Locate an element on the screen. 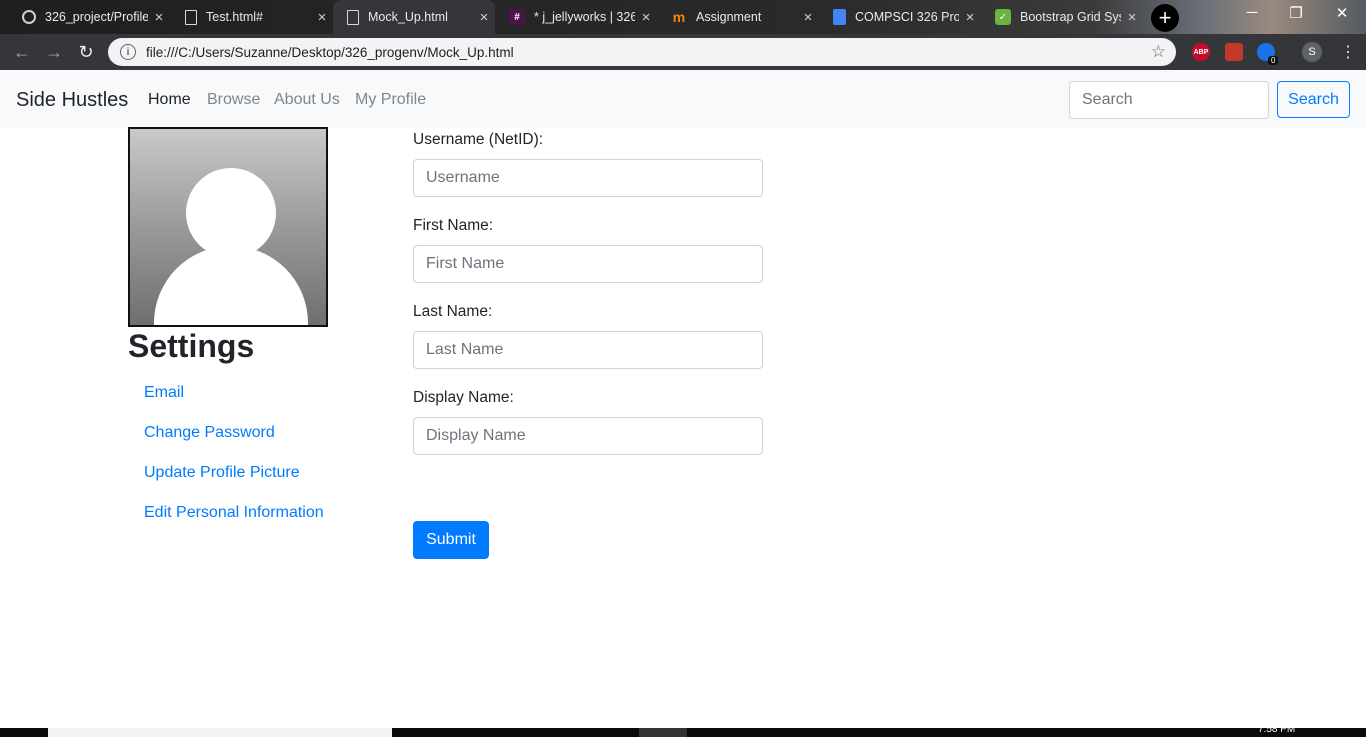 Image resolution: width=1366 pixels, height=737 pixels. menu-kebab-icon: ⋮ is located at coordinates (1348, 52).